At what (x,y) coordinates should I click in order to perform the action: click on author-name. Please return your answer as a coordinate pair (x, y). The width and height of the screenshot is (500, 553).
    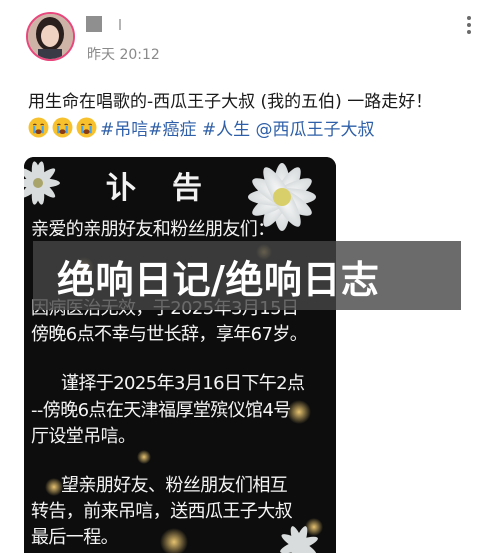
    Looking at the image, I should click on (105, 24).